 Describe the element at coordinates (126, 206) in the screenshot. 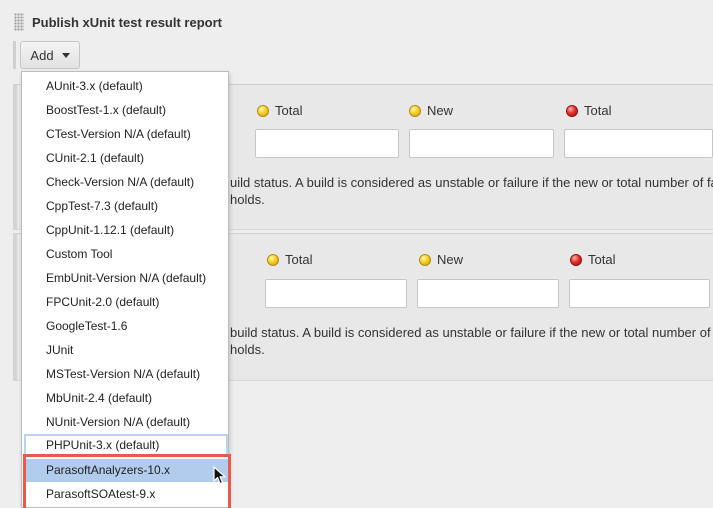

I see `menu-item-cpptest: CppTest-7.3 (default)` at that location.